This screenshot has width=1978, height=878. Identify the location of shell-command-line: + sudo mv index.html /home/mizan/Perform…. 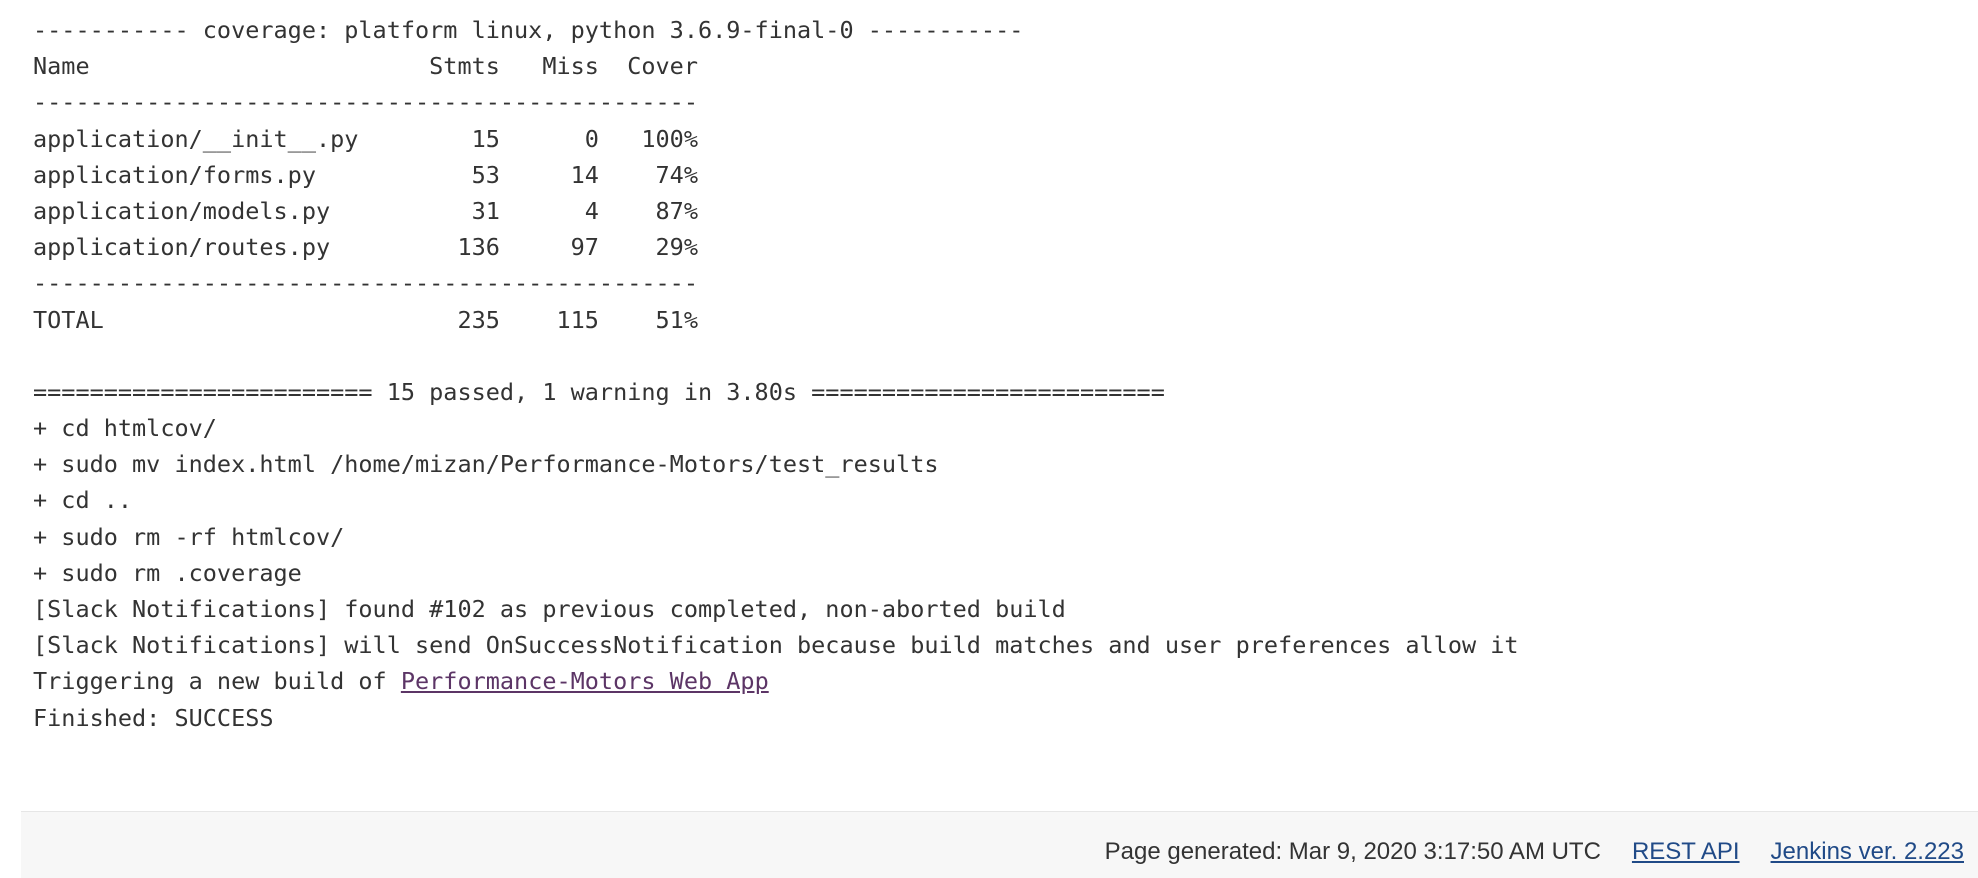
(486, 464).